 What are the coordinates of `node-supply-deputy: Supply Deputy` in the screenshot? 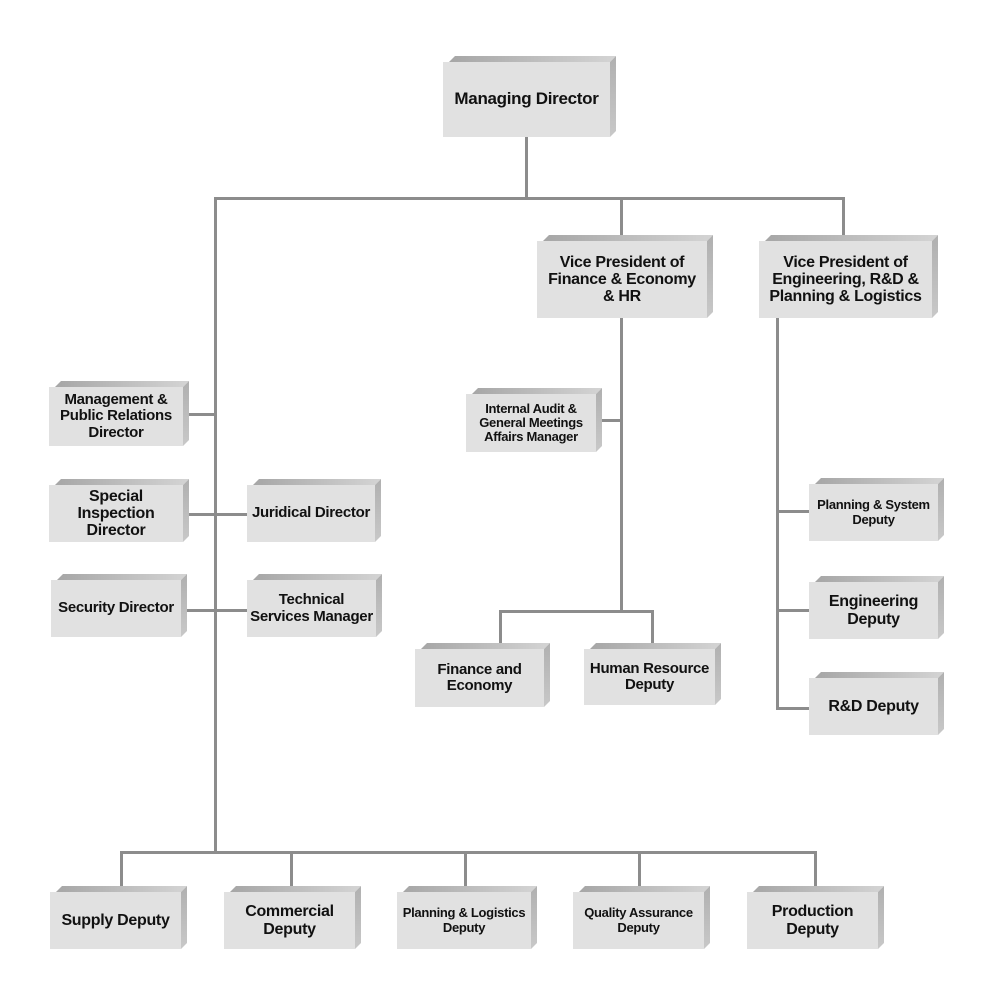 It's located at (115, 920).